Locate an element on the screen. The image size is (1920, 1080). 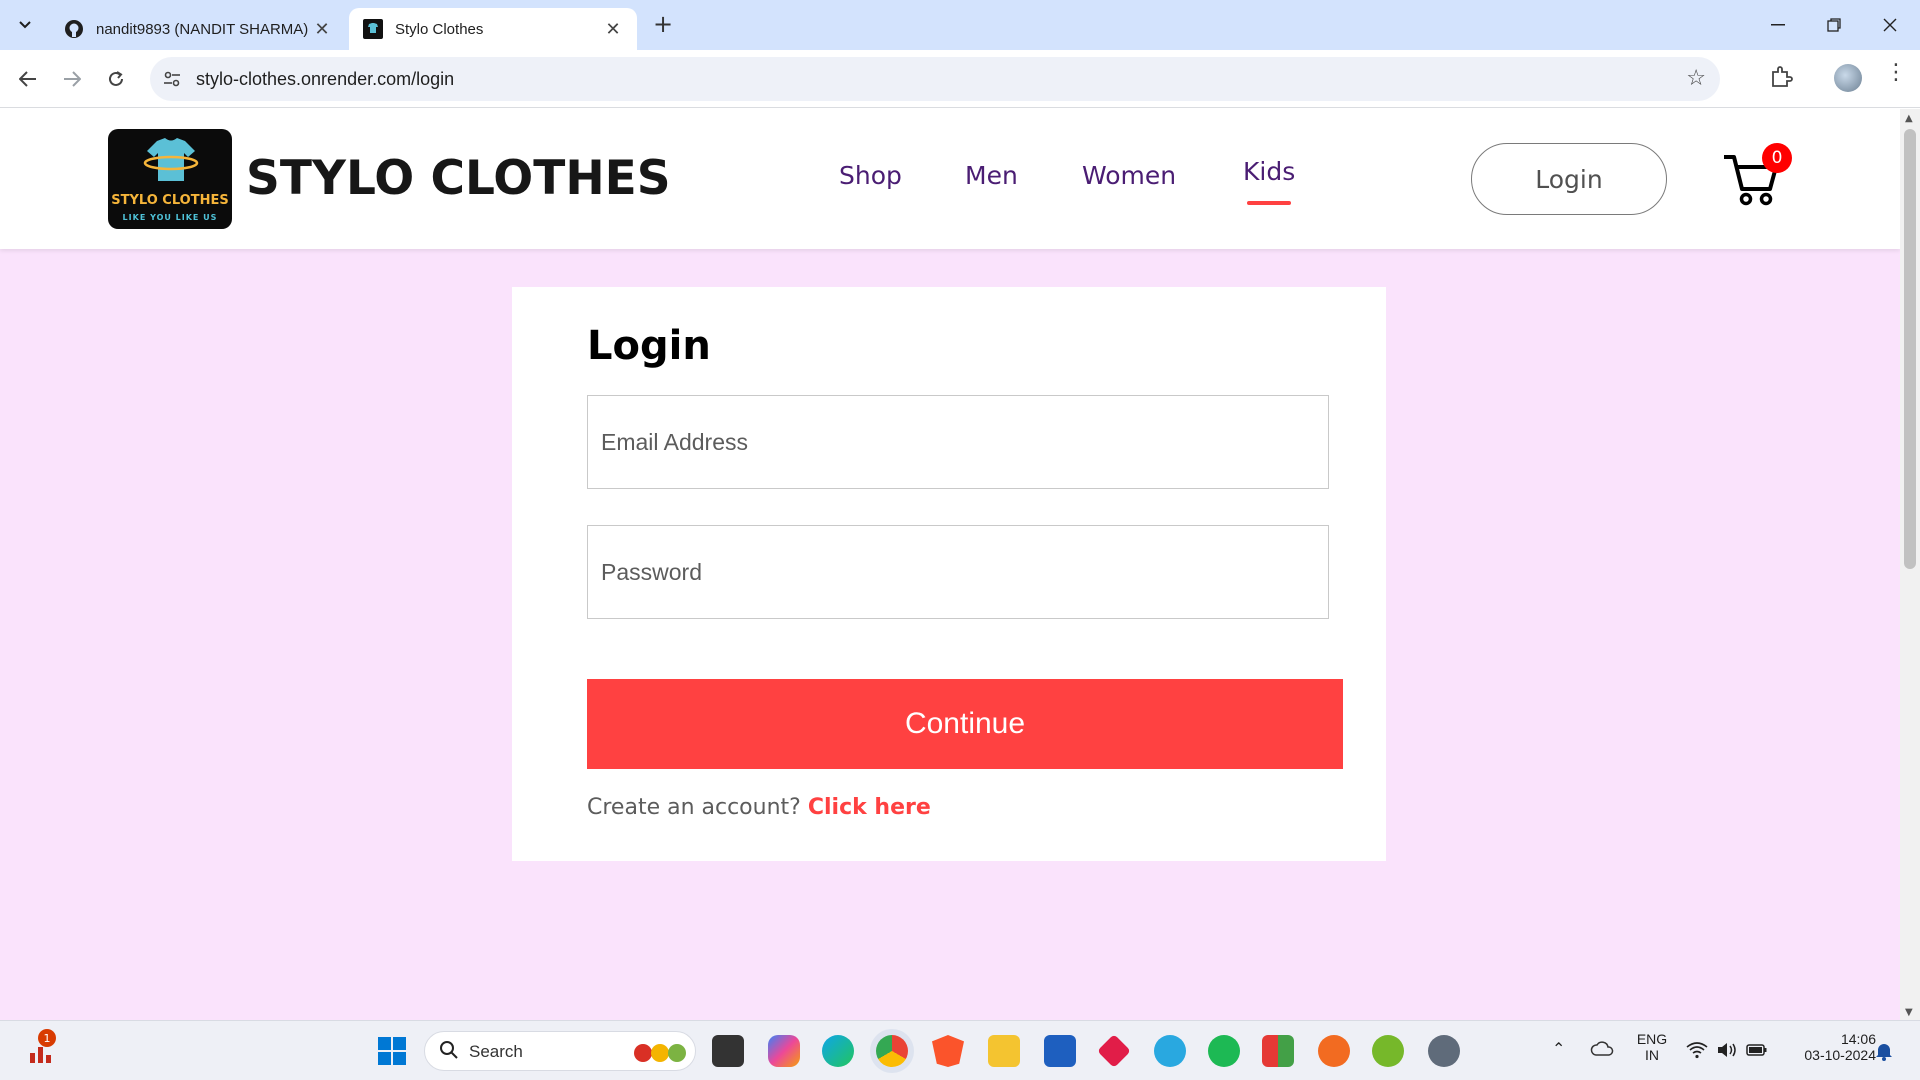
restore-icon is located at coordinates (1834, 25).